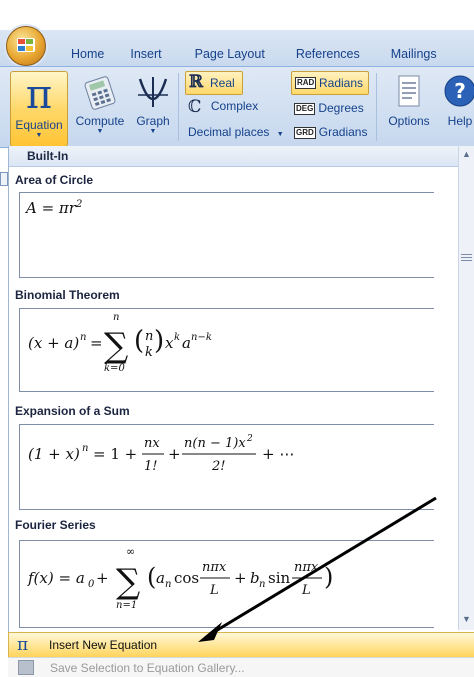 This screenshot has width=474, height=677. What do you see at coordinates (218, 466) in the screenshot?
I see `svg-text: 2!` at bounding box center [218, 466].